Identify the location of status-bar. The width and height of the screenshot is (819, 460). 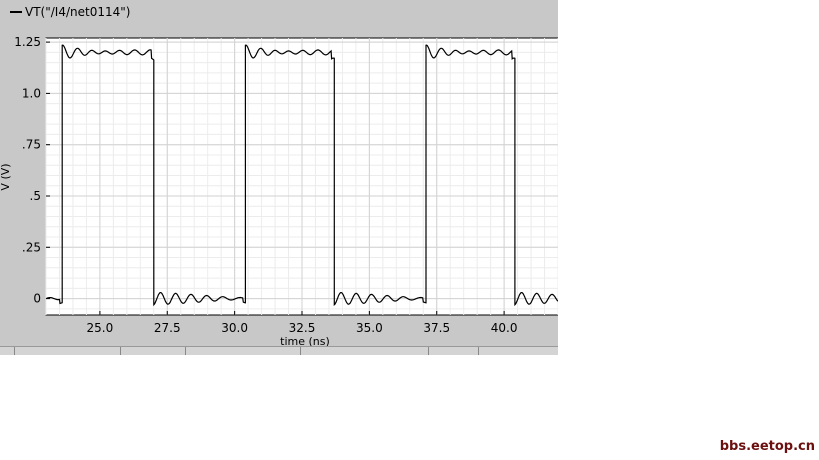
(279, 350).